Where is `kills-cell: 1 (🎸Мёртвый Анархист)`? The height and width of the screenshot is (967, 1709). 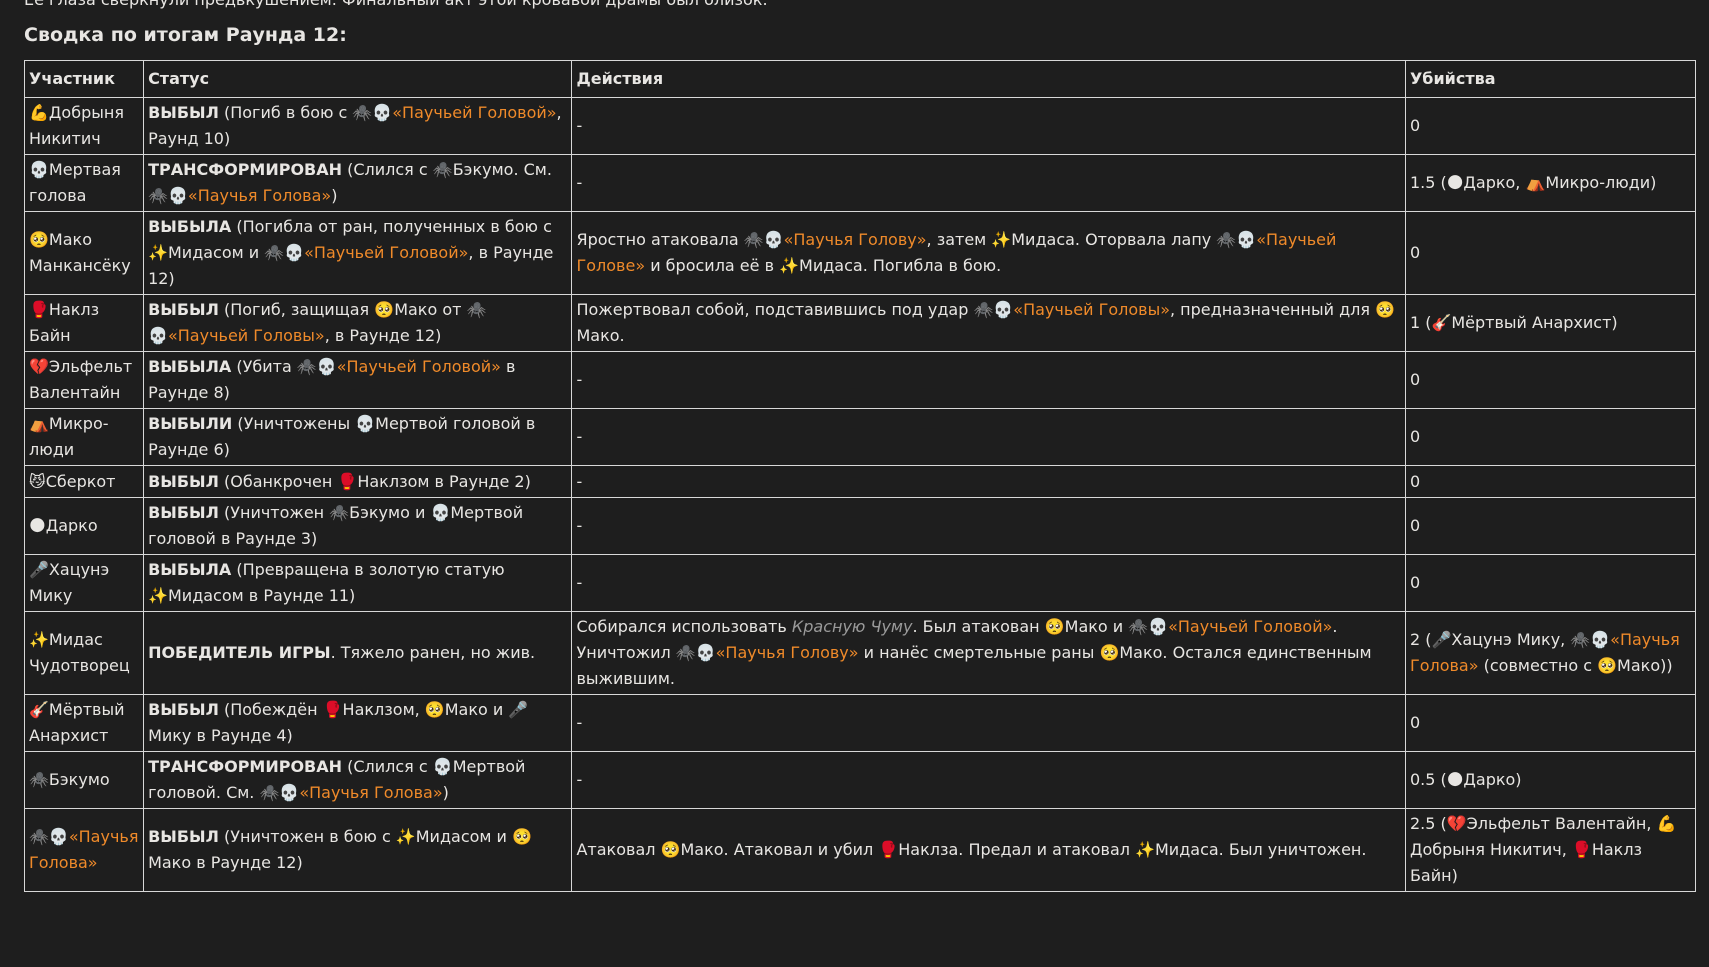
kills-cell: 1 (🎸Мёртвый Анархист) is located at coordinates (1550, 323).